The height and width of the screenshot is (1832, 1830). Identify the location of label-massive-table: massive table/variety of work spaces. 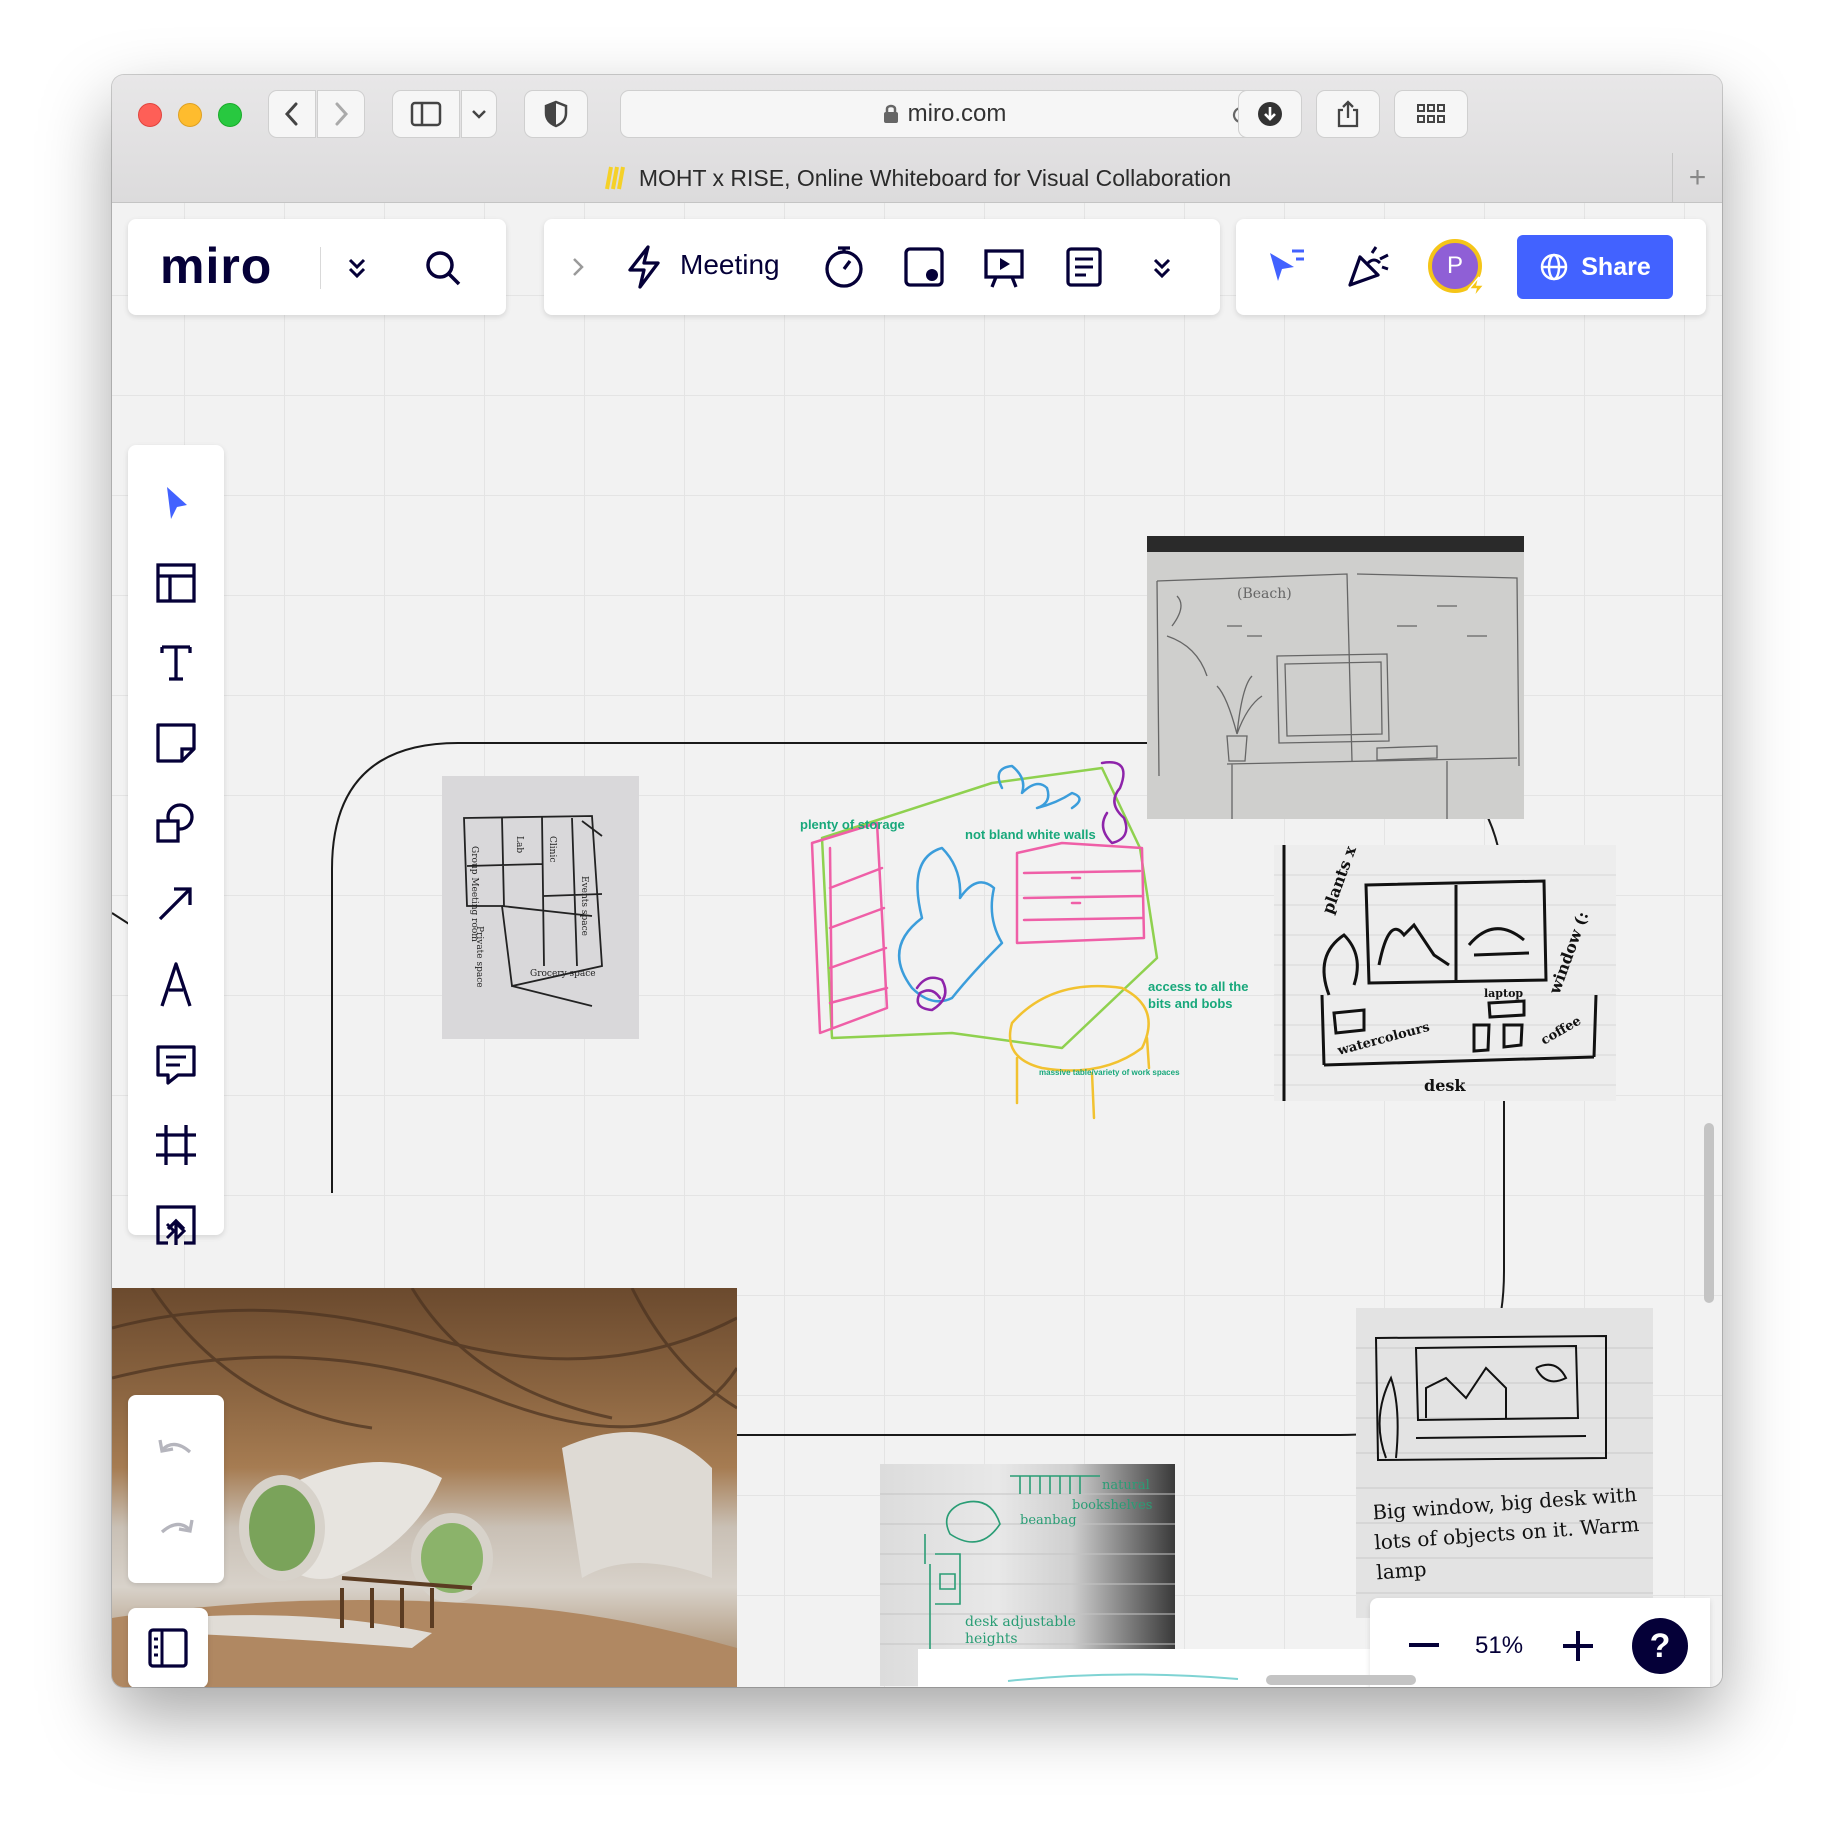
(1109, 1072).